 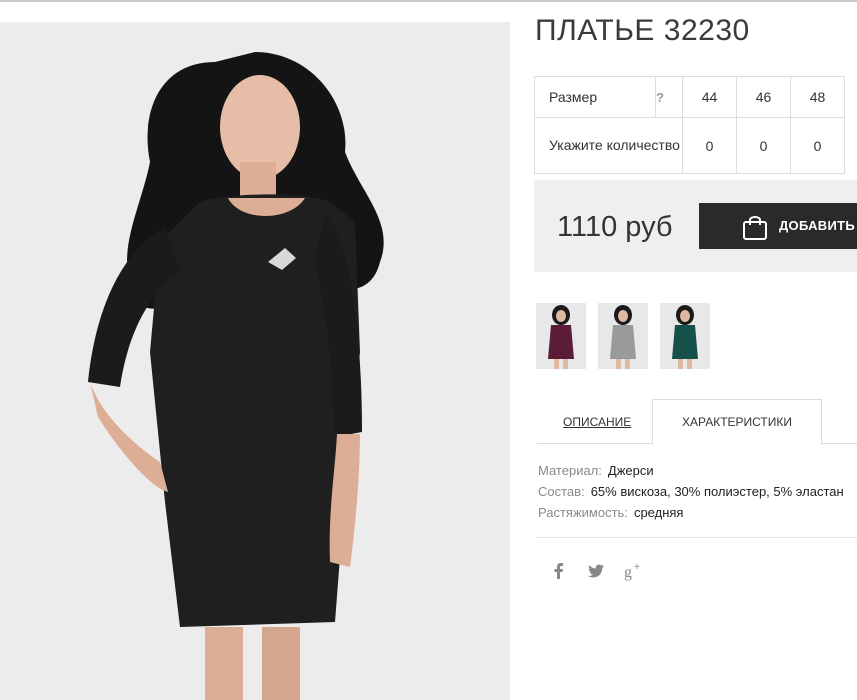 What do you see at coordinates (817, 145) in the screenshot?
I see `quantity-input-48: 0` at bounding box center [817, 145].